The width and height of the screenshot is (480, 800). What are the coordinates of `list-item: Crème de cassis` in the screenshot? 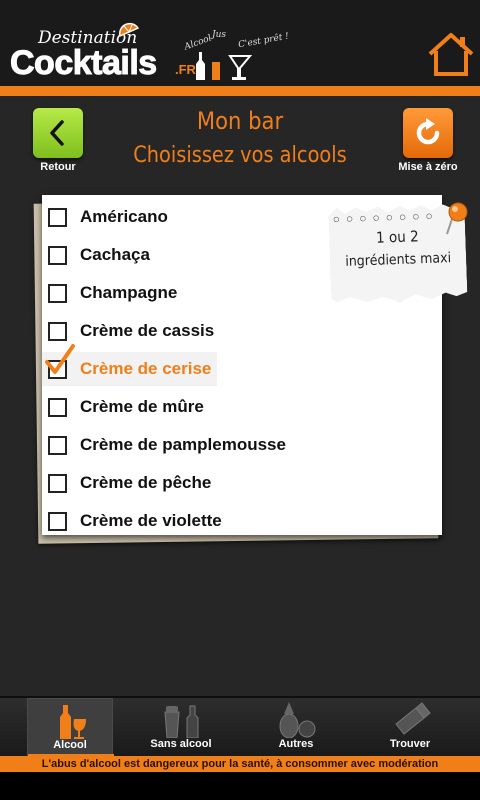 It's located at (242, 331).